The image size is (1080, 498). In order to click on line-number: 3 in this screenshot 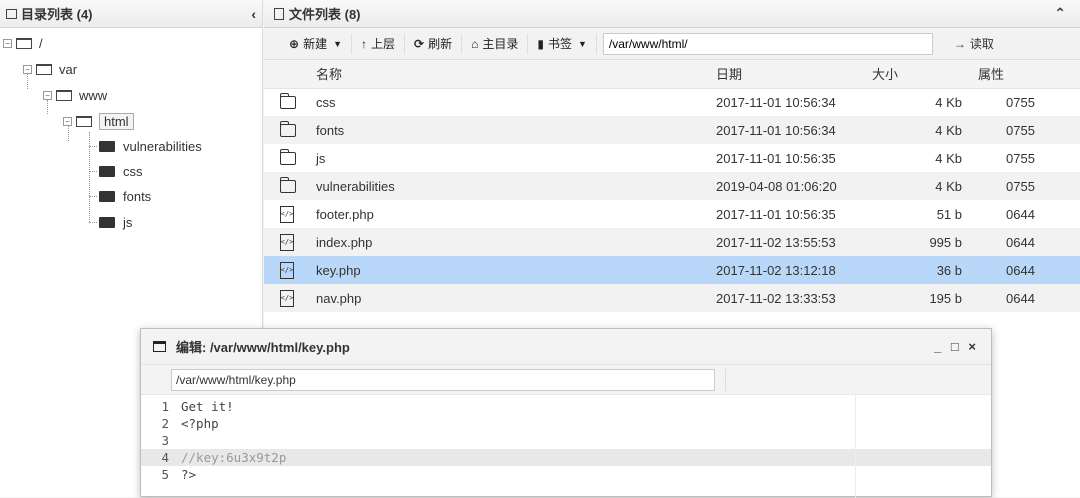, I will do `click(165, 440)`.